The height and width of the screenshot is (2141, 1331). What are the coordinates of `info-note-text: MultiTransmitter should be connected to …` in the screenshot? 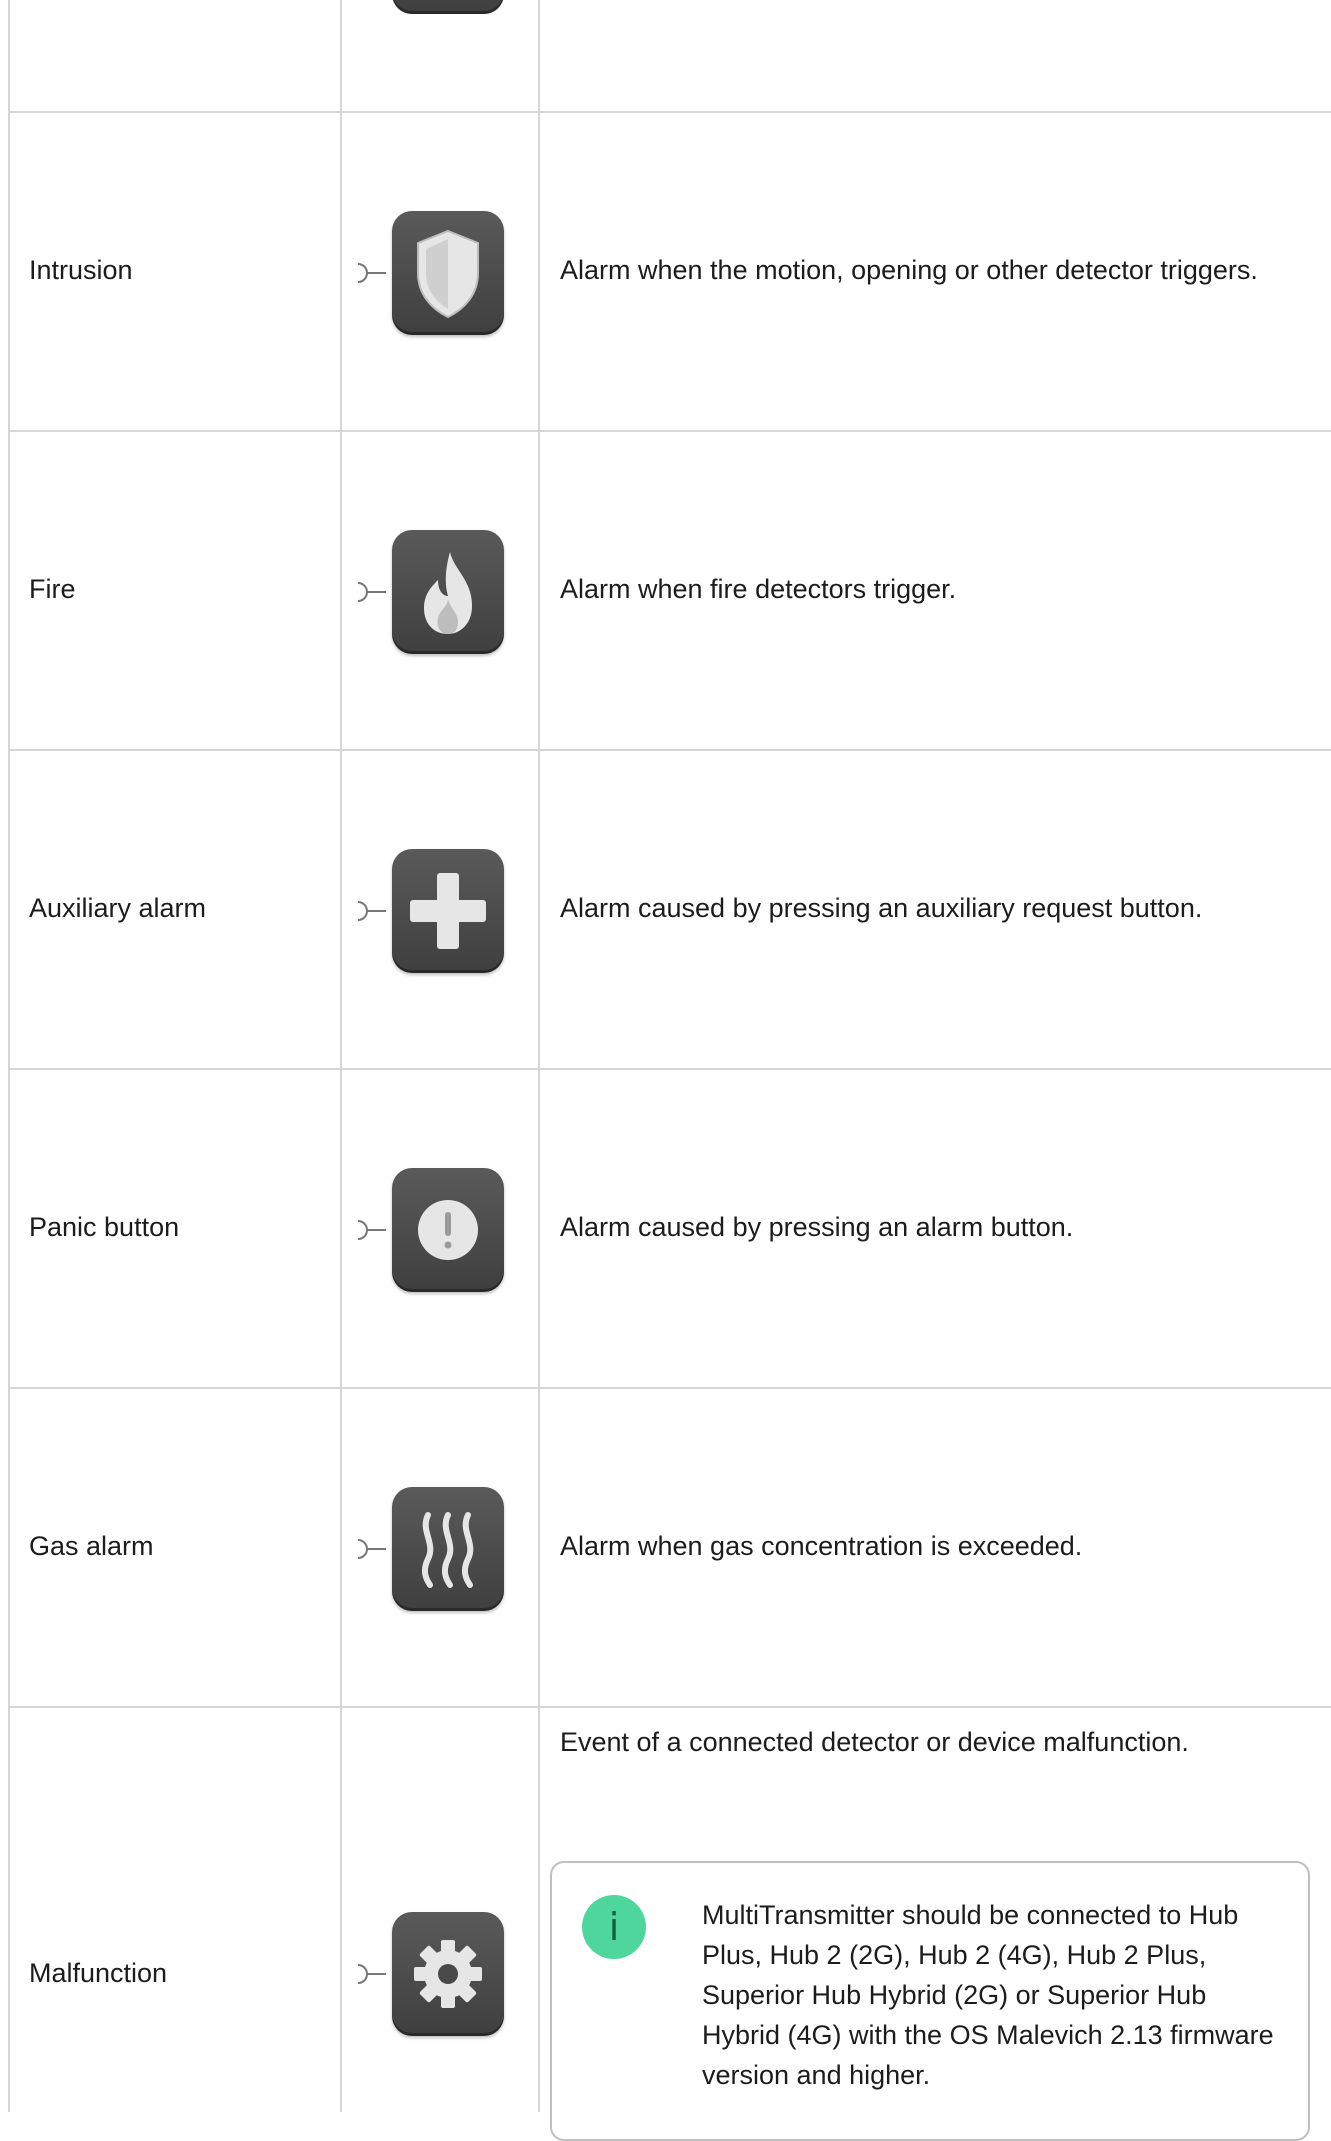 It's located at (988, 1995).